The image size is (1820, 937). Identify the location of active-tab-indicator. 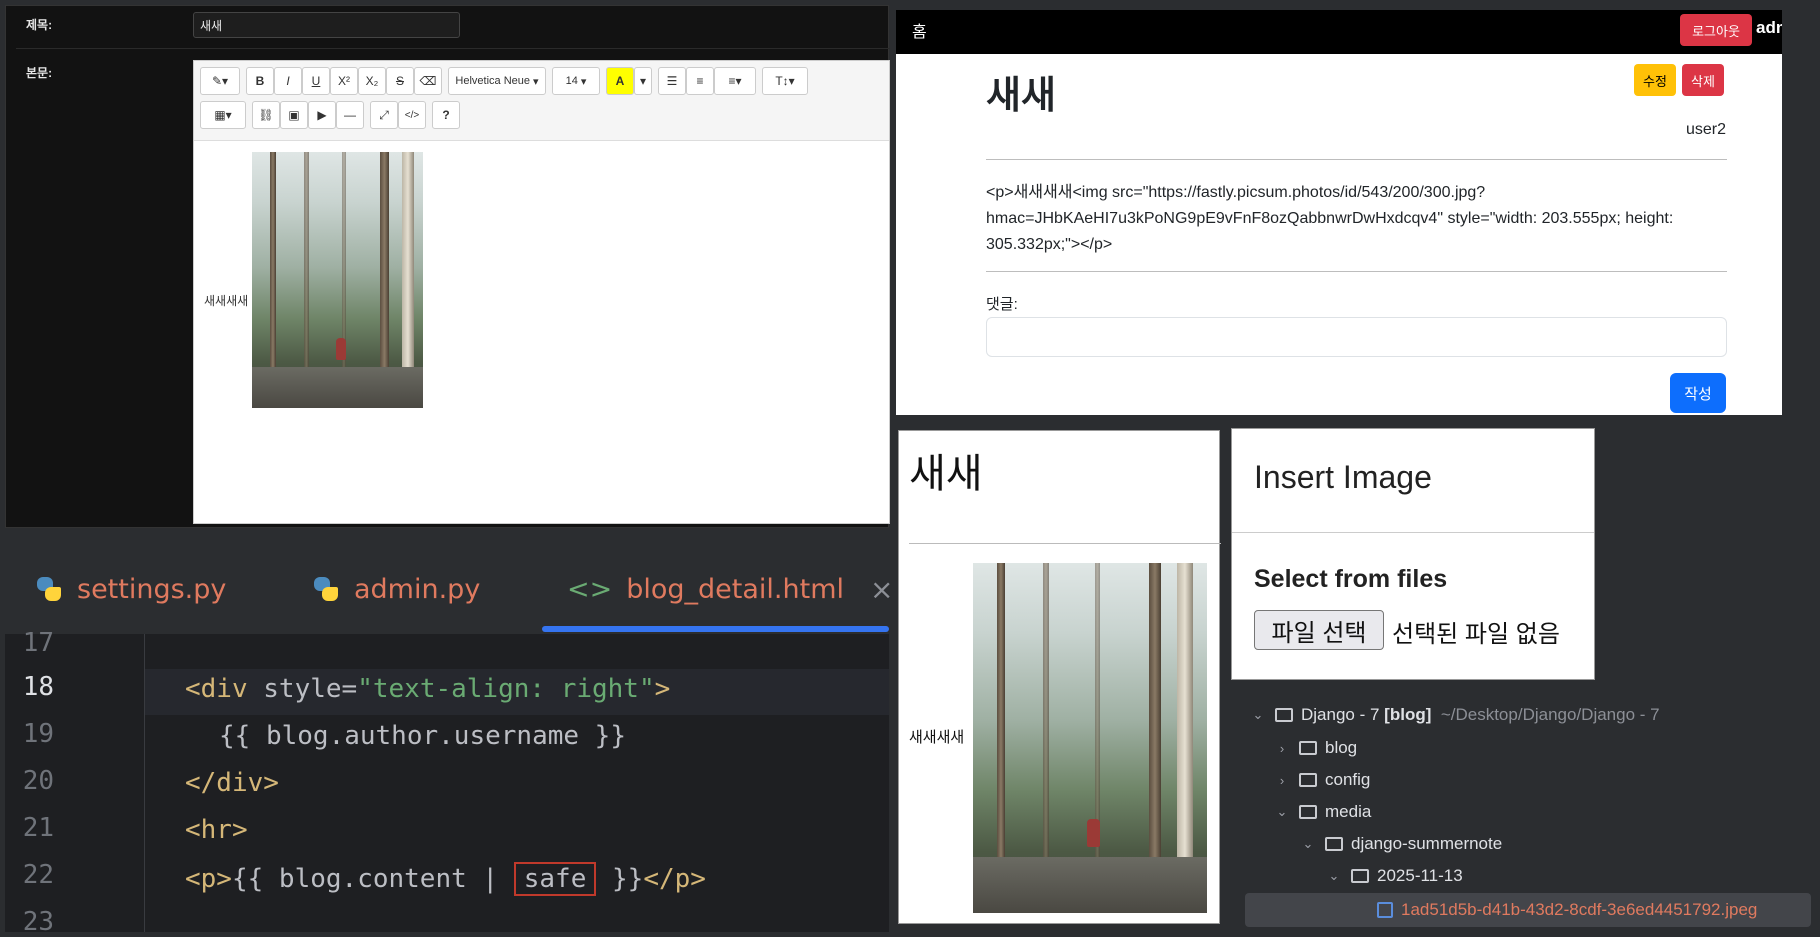
(715, 629).